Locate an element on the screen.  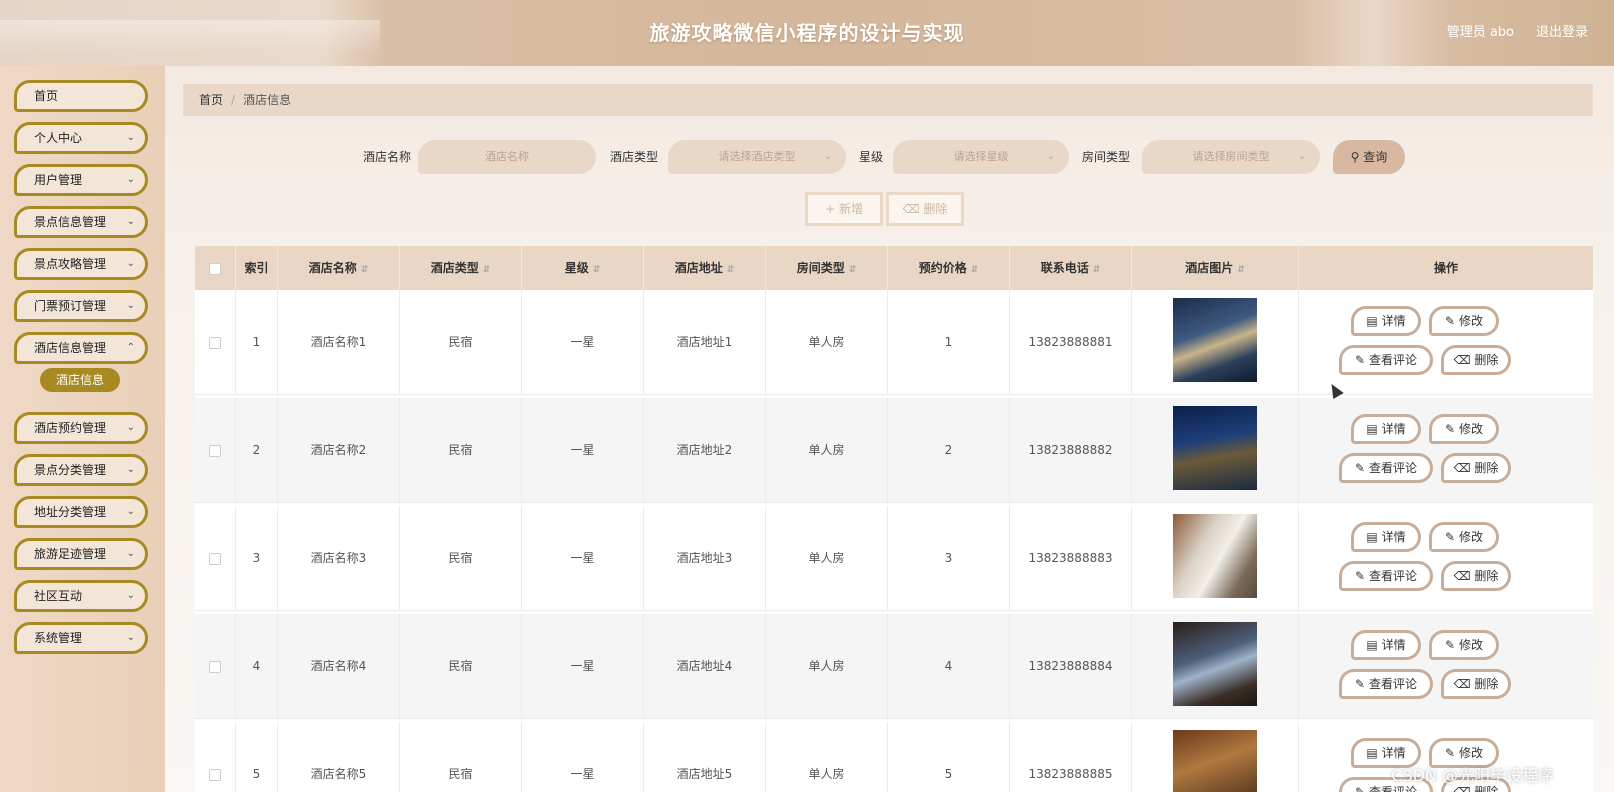
cell-star: 一星 is located at coordinates (583, 342).